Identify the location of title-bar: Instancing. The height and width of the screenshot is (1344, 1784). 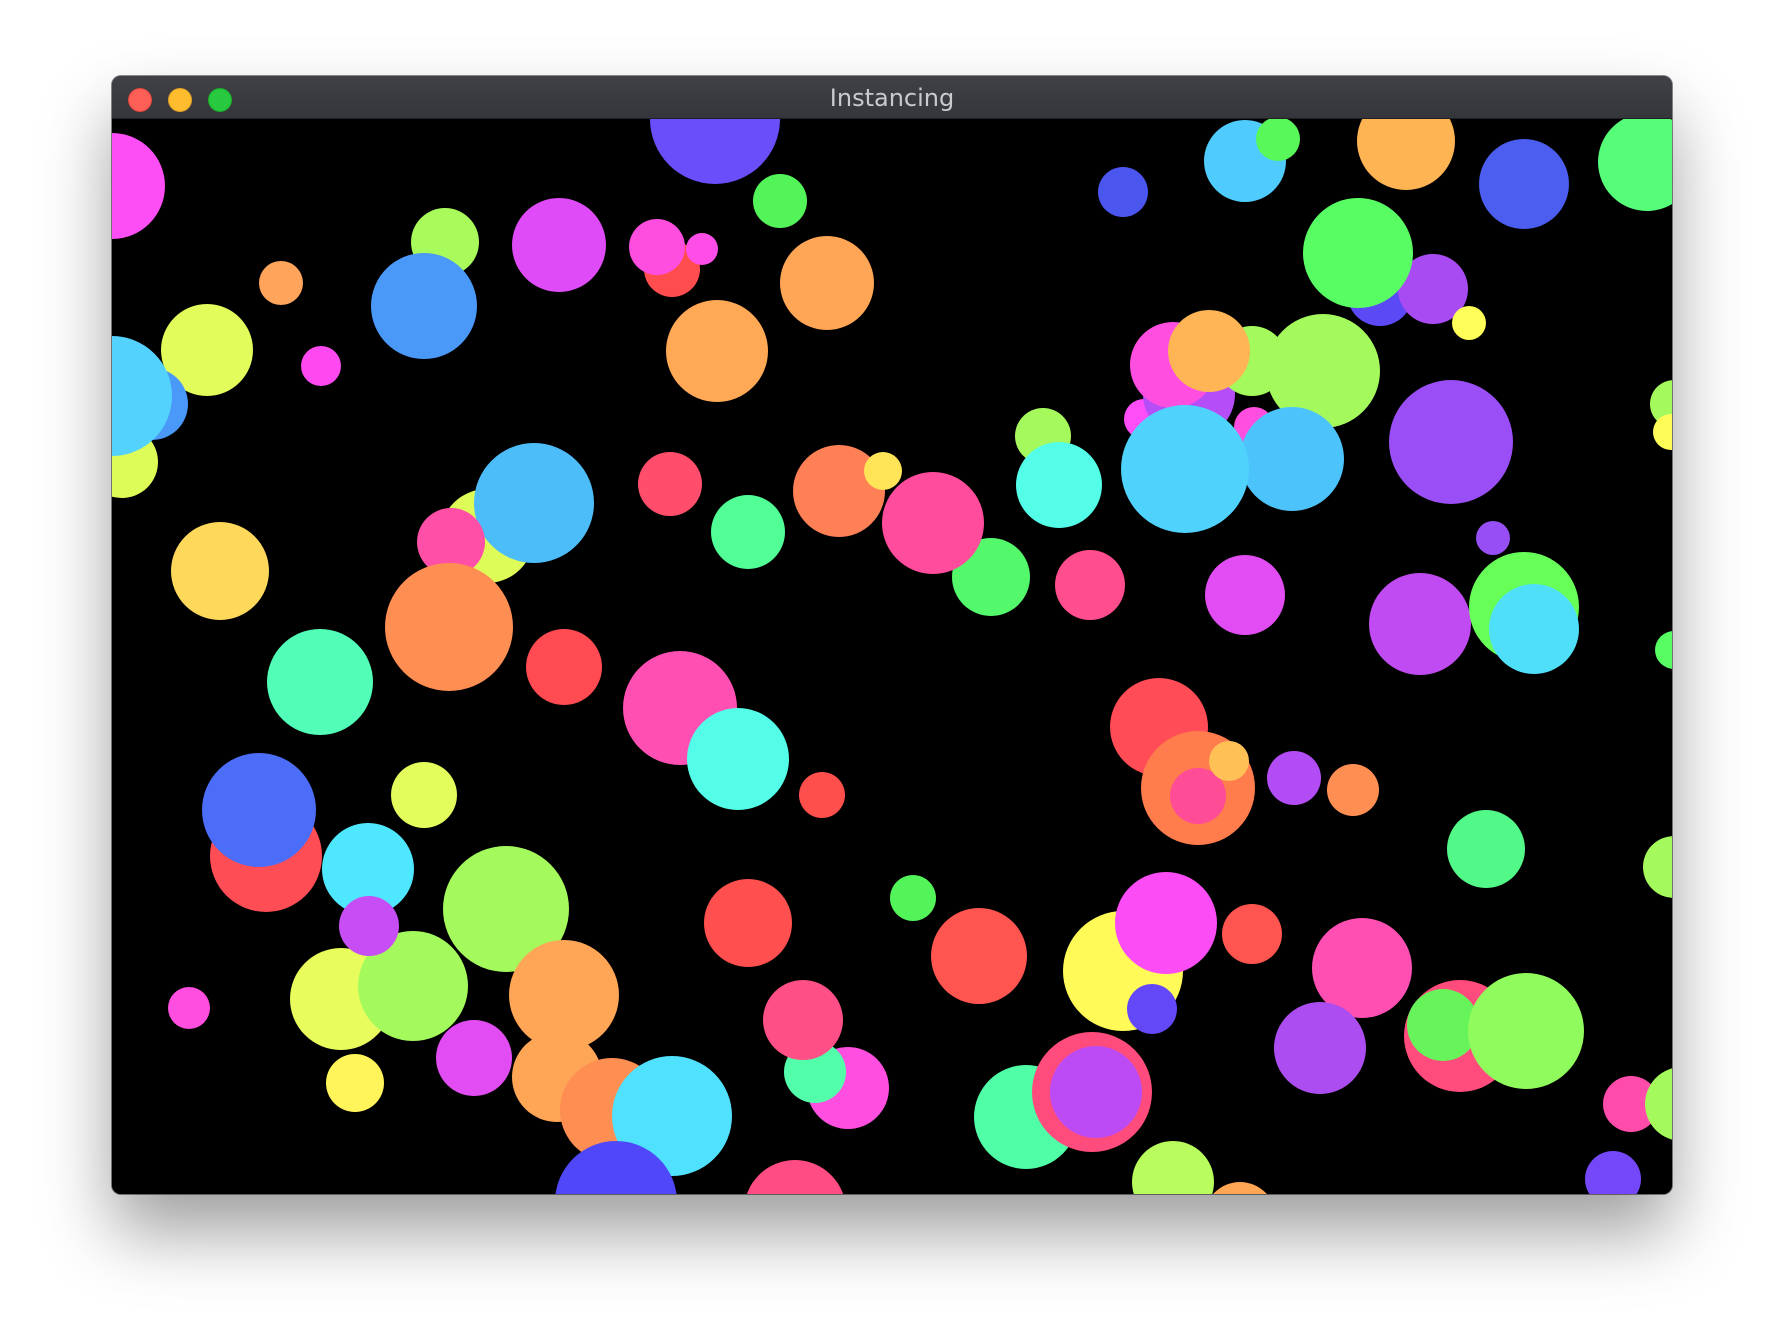
(892, 97).